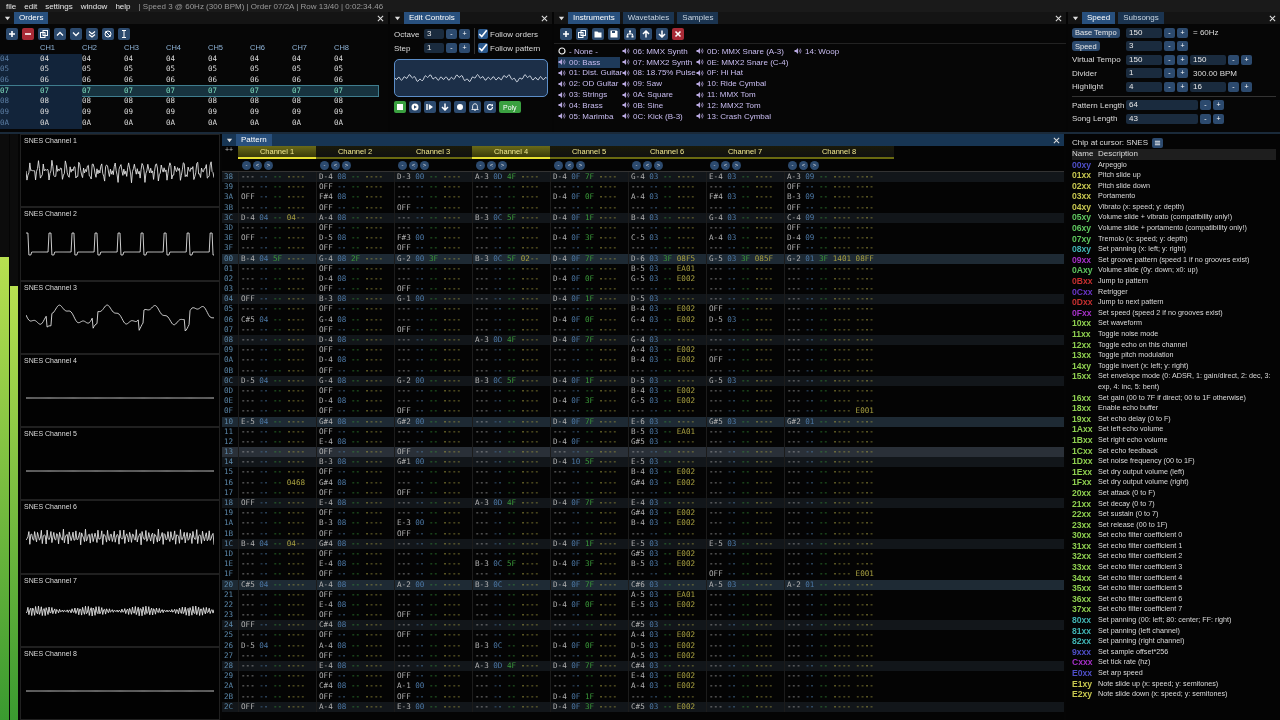 This screenshot has height=720, width=1280. What do you see at coordinates (658, 105) in the screenshot?
I see `instrument-item: 0B: Sine` at bounding box center [658, 105].